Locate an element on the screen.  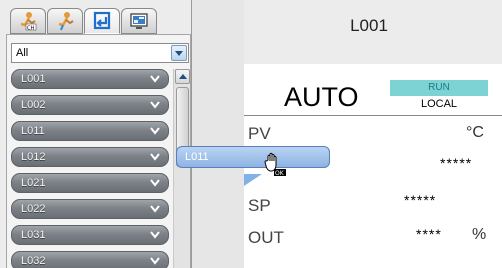
tag-item-label: L031 is located at coordinates (33, 235).